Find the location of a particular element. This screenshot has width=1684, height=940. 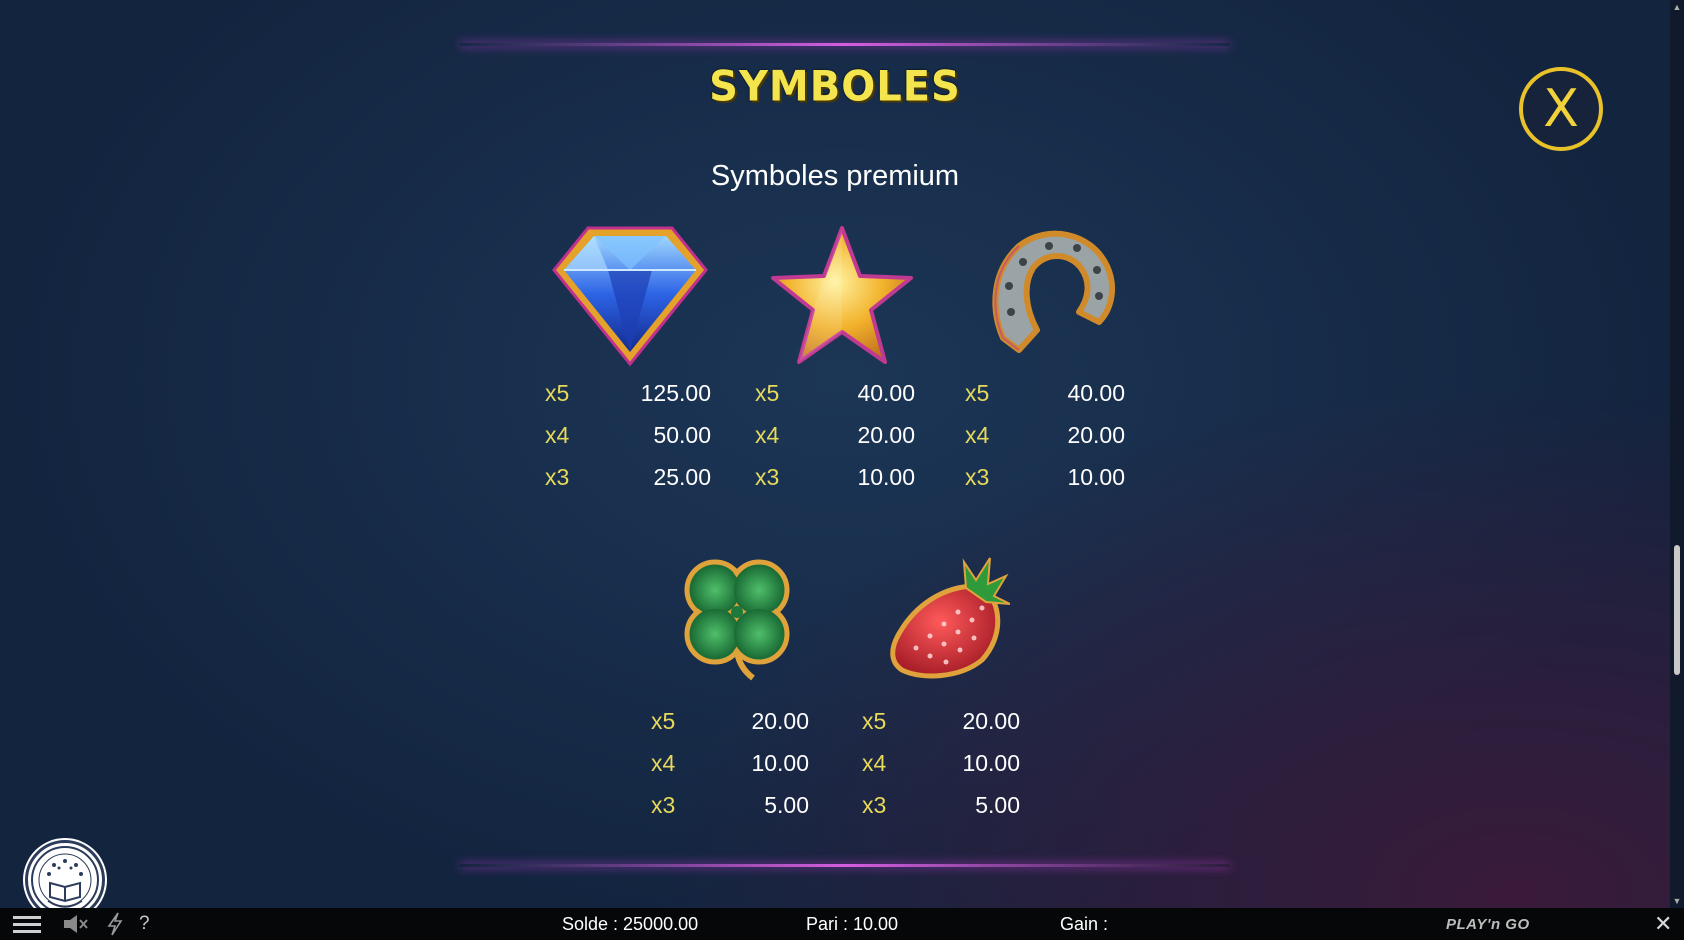

playngo-logo: PLAY'n GO is located at coordinates (1488, 924).